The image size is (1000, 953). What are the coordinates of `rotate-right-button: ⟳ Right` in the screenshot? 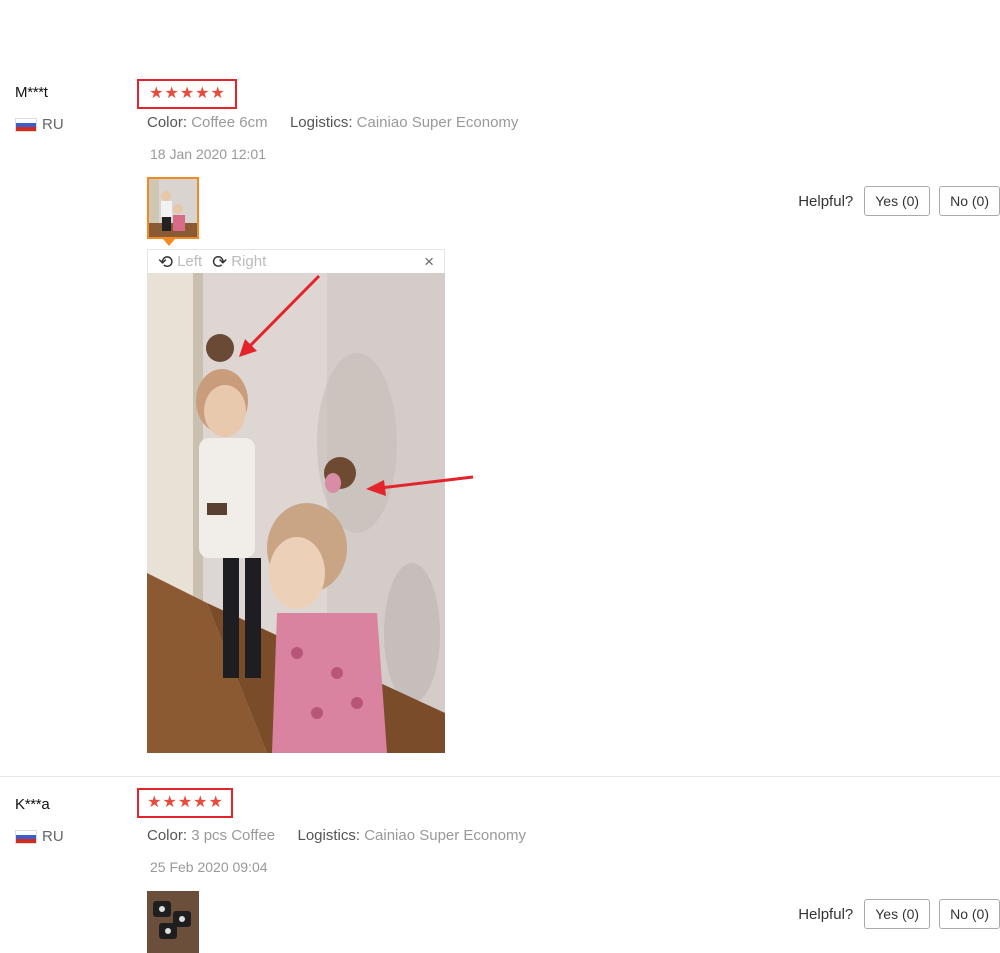 It's located at (239, 262).